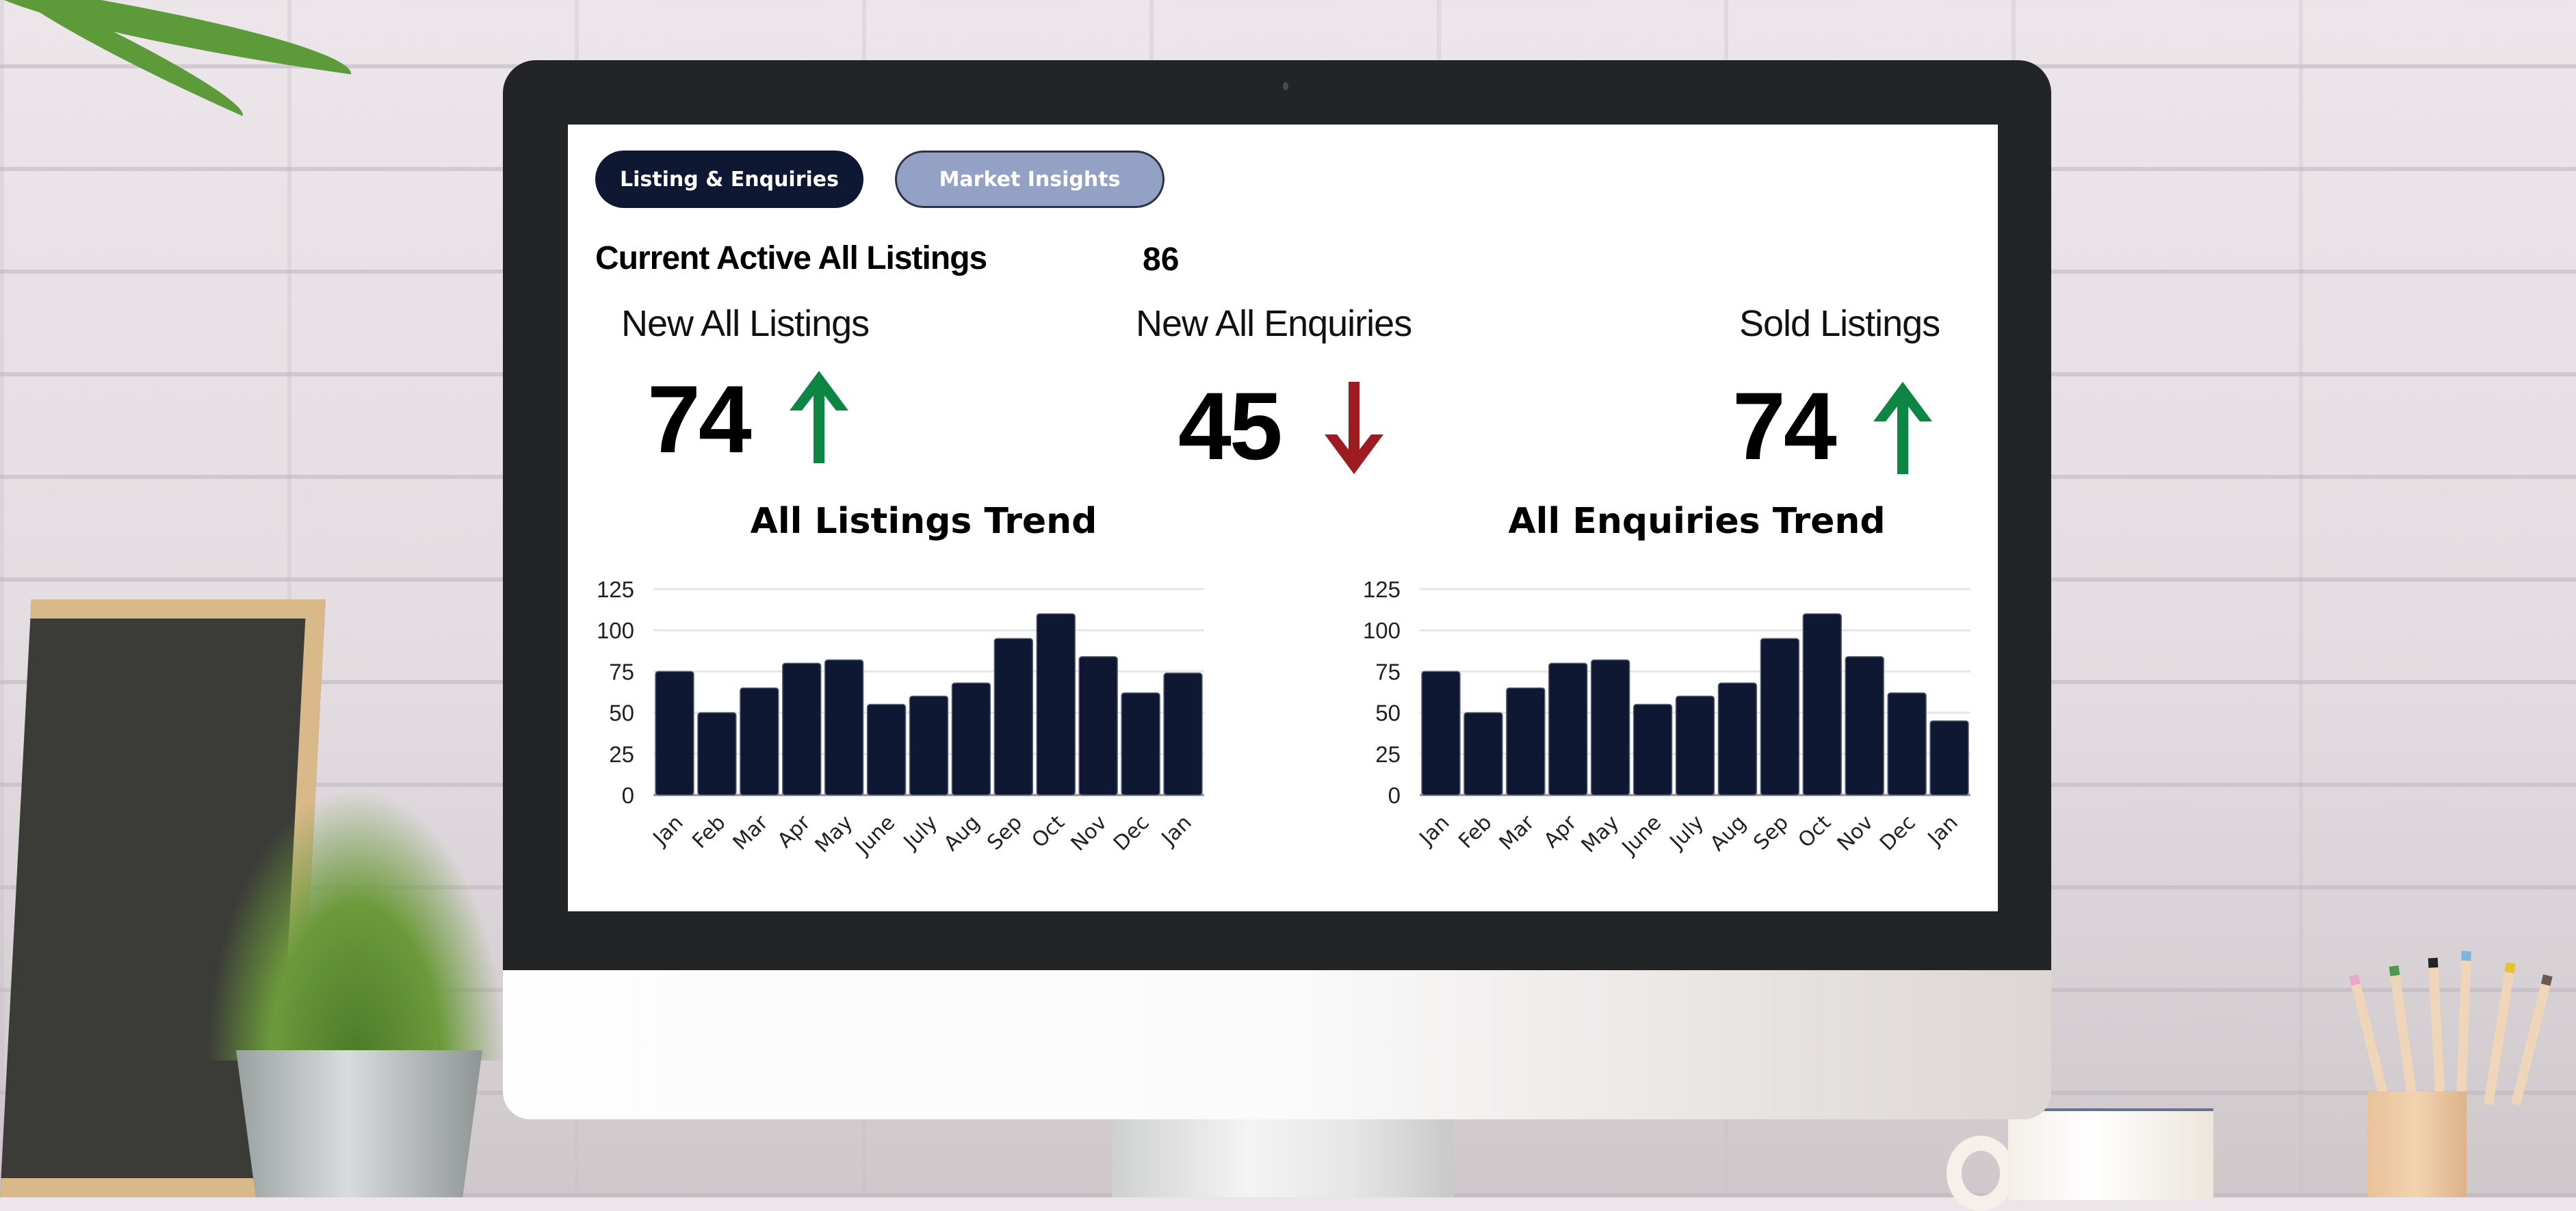  Describe the element at coordinates (1230, 426) in the screenshot. I see `kpi-new-enquiries-value: 45` at that location.